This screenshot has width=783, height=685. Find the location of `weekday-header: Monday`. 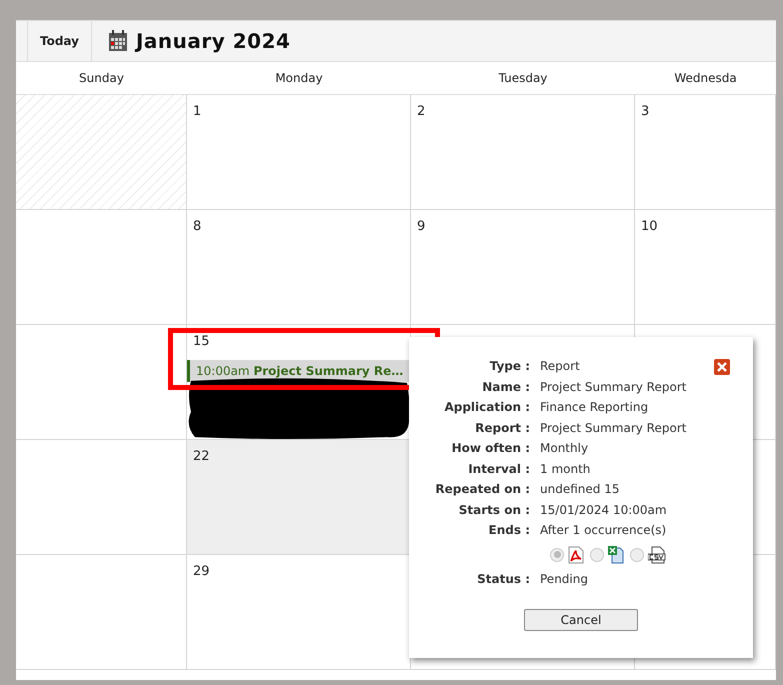

weekday-header: Monday is located at coordinates (299, 78).